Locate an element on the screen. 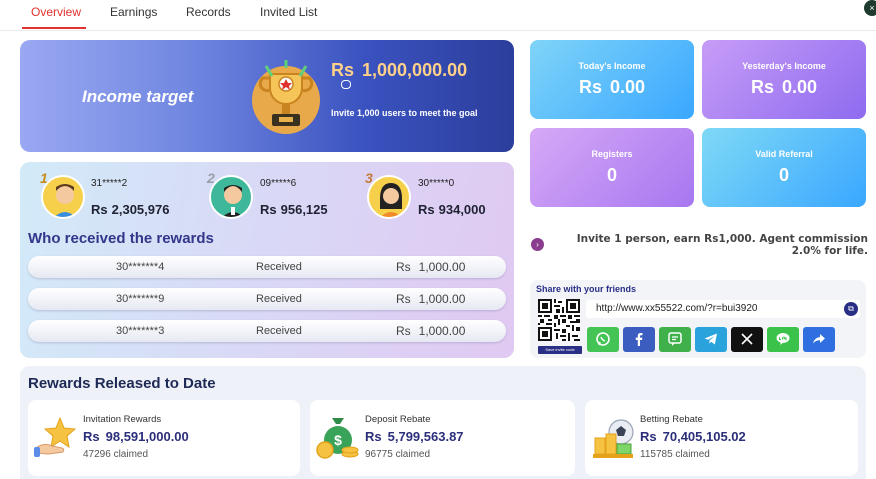 The image size is (876, 479). invitation-rewards-label: Invitation Rewards is located at coordinates (122, 419).